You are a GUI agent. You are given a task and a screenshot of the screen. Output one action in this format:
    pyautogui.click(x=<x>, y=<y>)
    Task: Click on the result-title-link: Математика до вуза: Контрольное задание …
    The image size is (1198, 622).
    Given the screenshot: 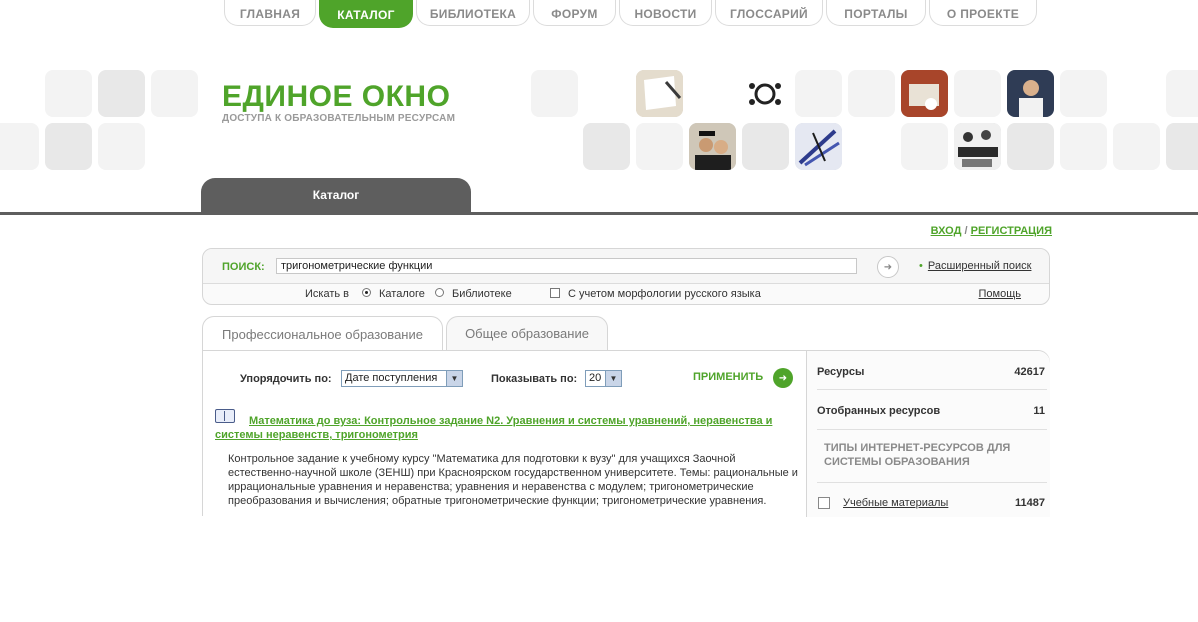 What is the action you would take?
    pyautogui.click(x=505, y=428)
    